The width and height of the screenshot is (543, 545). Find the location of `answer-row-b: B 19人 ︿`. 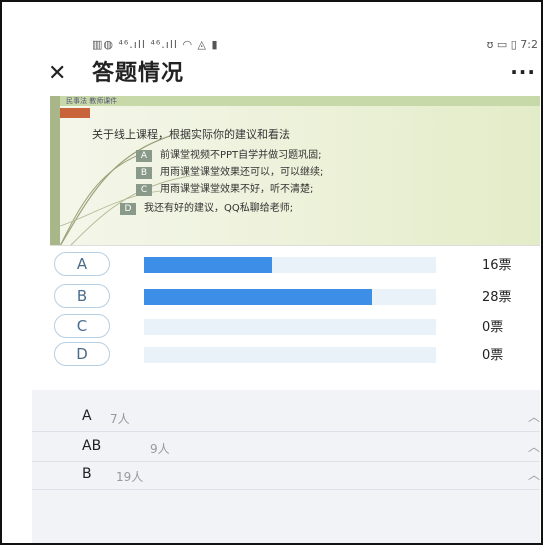

answer-row-b: B 19人 ︿ is located at coordinates (286, 475).